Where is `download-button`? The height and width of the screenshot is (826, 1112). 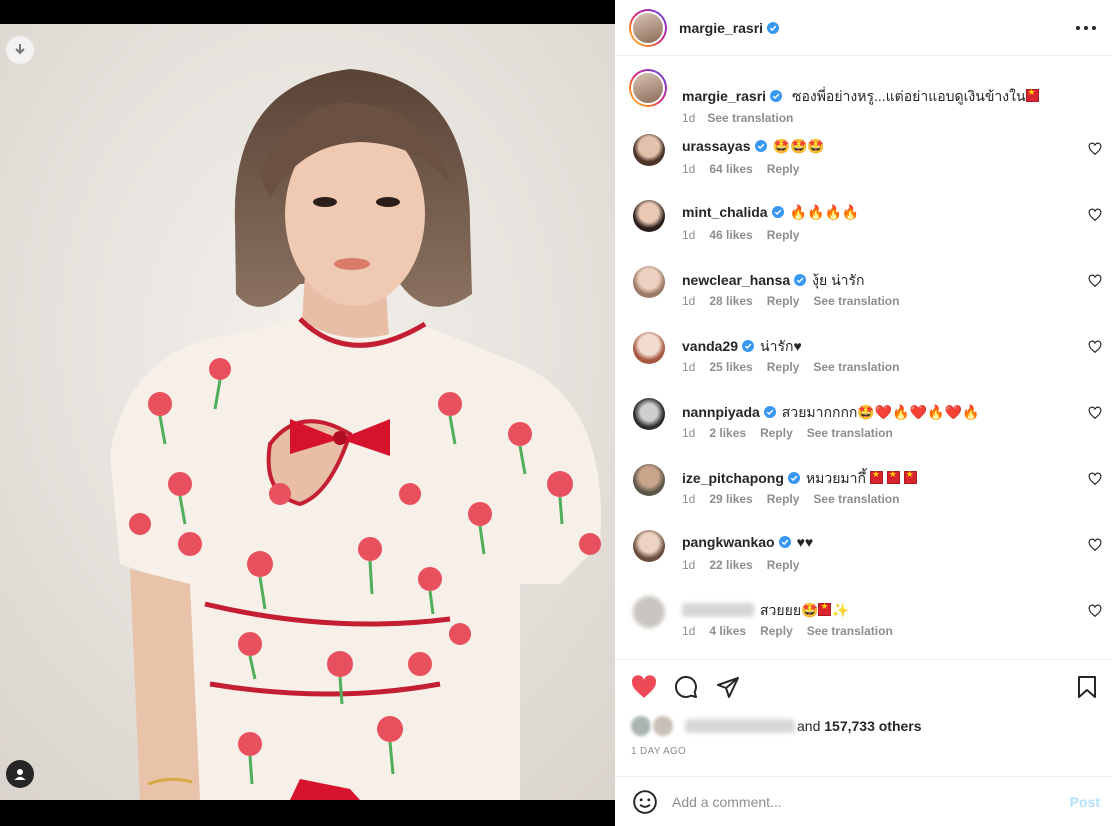
download-button is located at coordinates (20, 50).